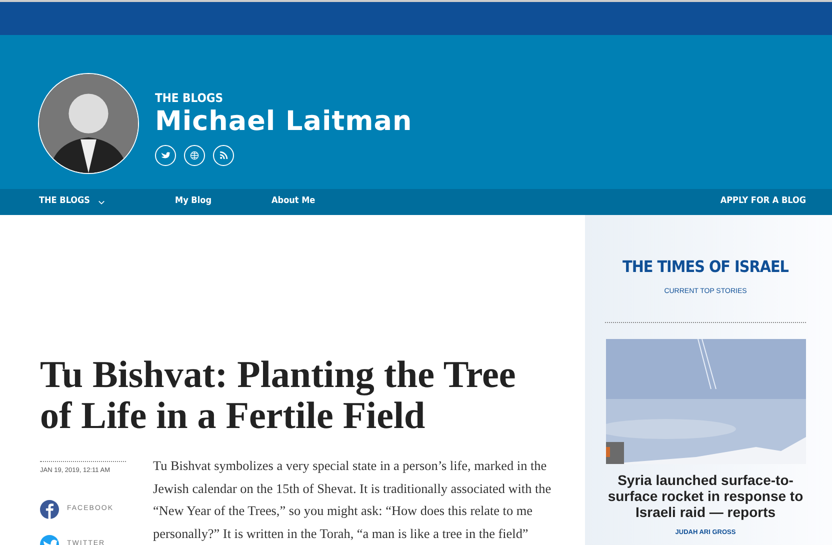 Image resolution: width=832 pixels, height=545 pixels. I want to click on apply-link: APPLY FOR A BLOG, so click(763, 202).